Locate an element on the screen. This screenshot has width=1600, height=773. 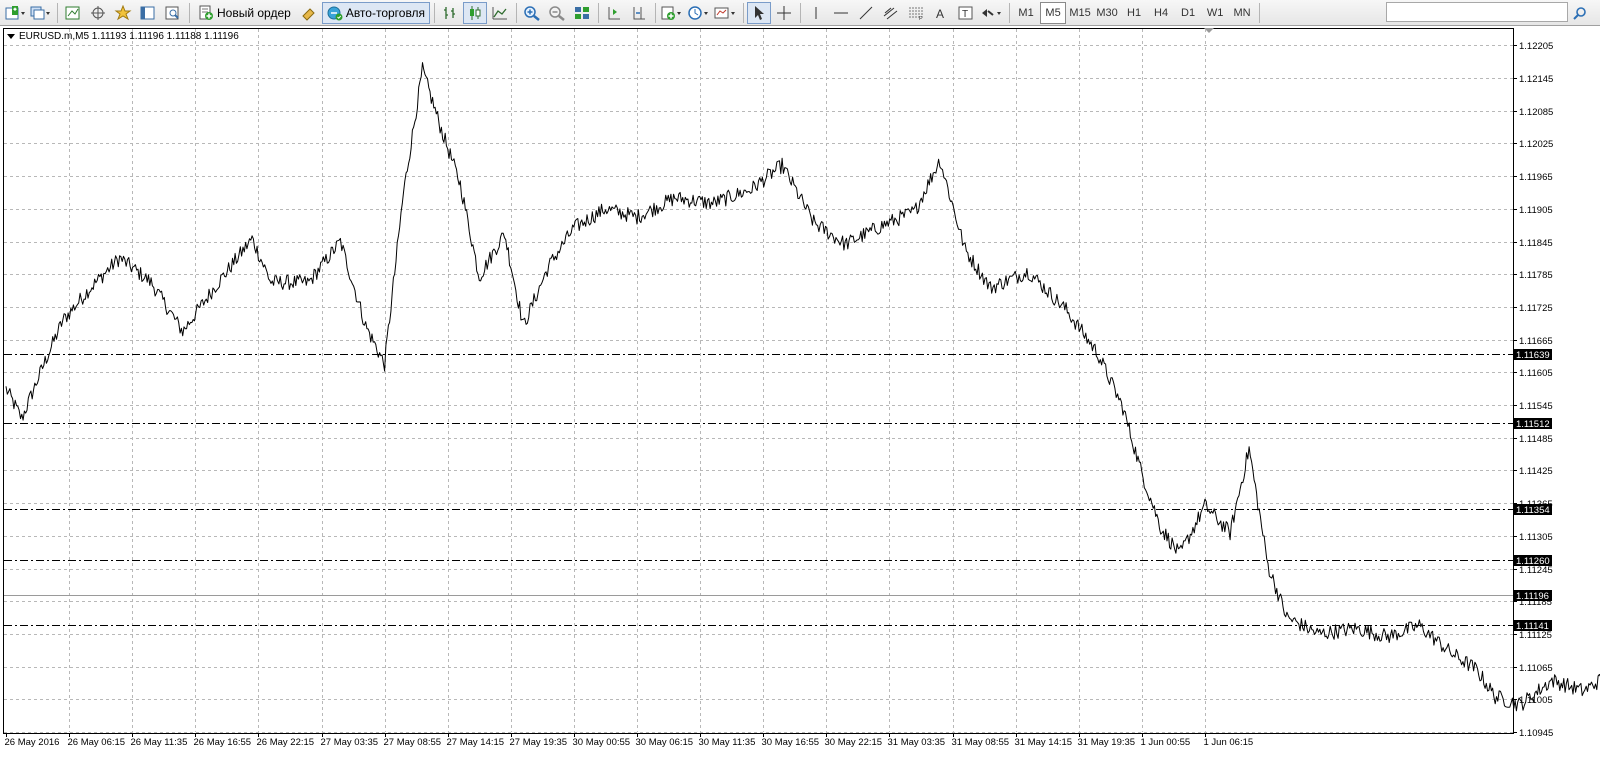
time-tick-label: 31 May 19:35 is located at coordinates (1107, 742).